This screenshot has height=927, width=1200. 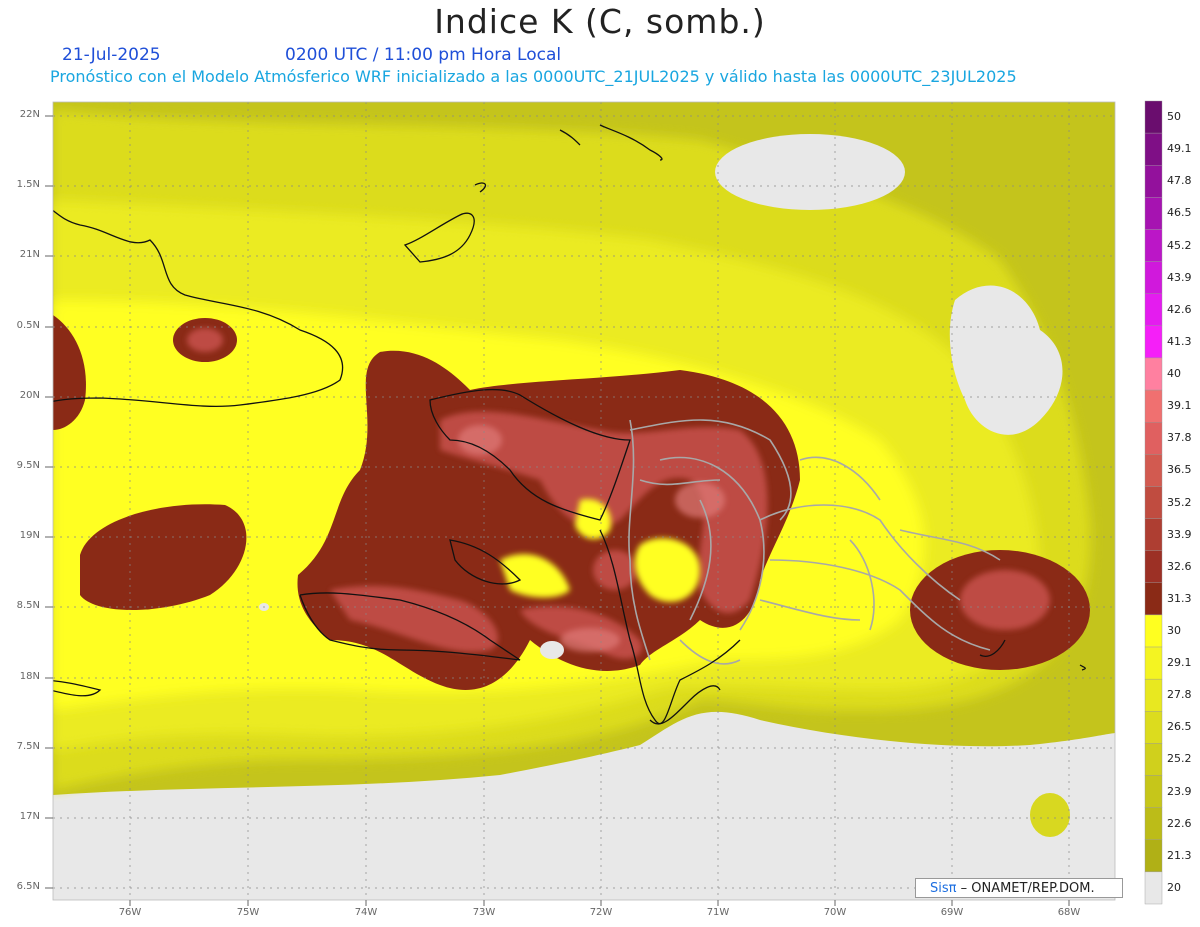 I want to click on lon-label: 68W, so click(x=1069, y=912).